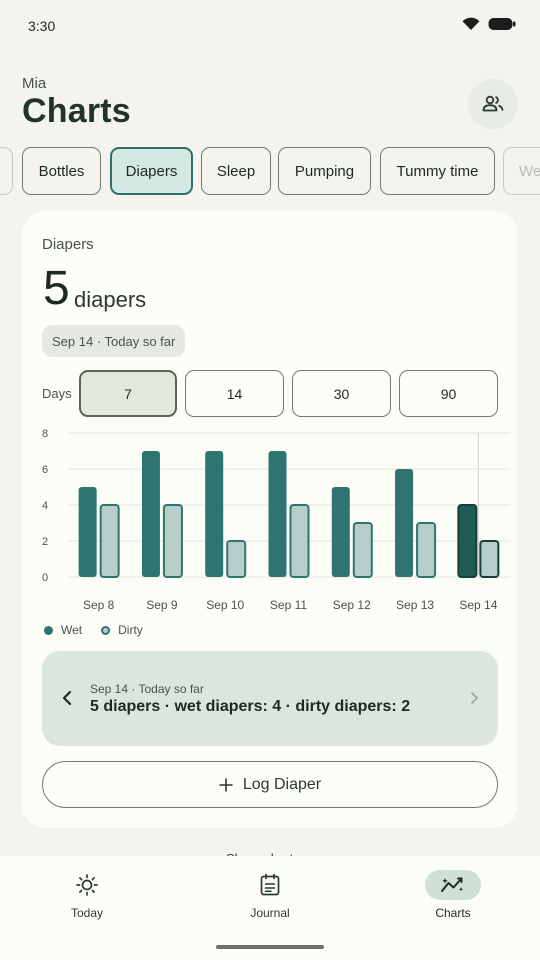  I want to click on tab-hidden, so click(6, 171).